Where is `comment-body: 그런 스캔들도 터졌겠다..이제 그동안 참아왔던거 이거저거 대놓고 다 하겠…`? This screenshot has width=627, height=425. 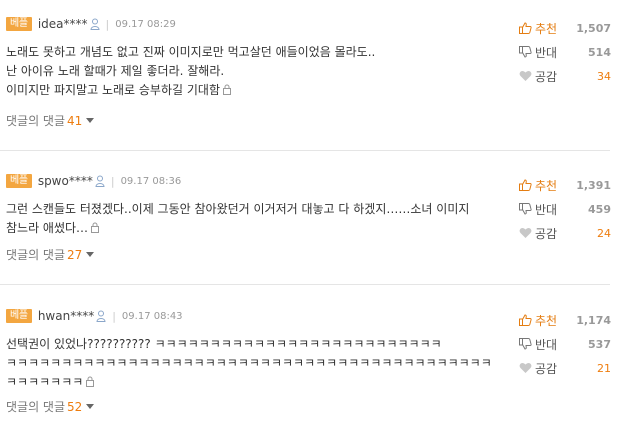
comment-body: 그런 스캔들도 터졌겠다..이제 그동안 참아왔던거 이거저거 대놓고 다 하겠… is located at coordinates (258, 219).